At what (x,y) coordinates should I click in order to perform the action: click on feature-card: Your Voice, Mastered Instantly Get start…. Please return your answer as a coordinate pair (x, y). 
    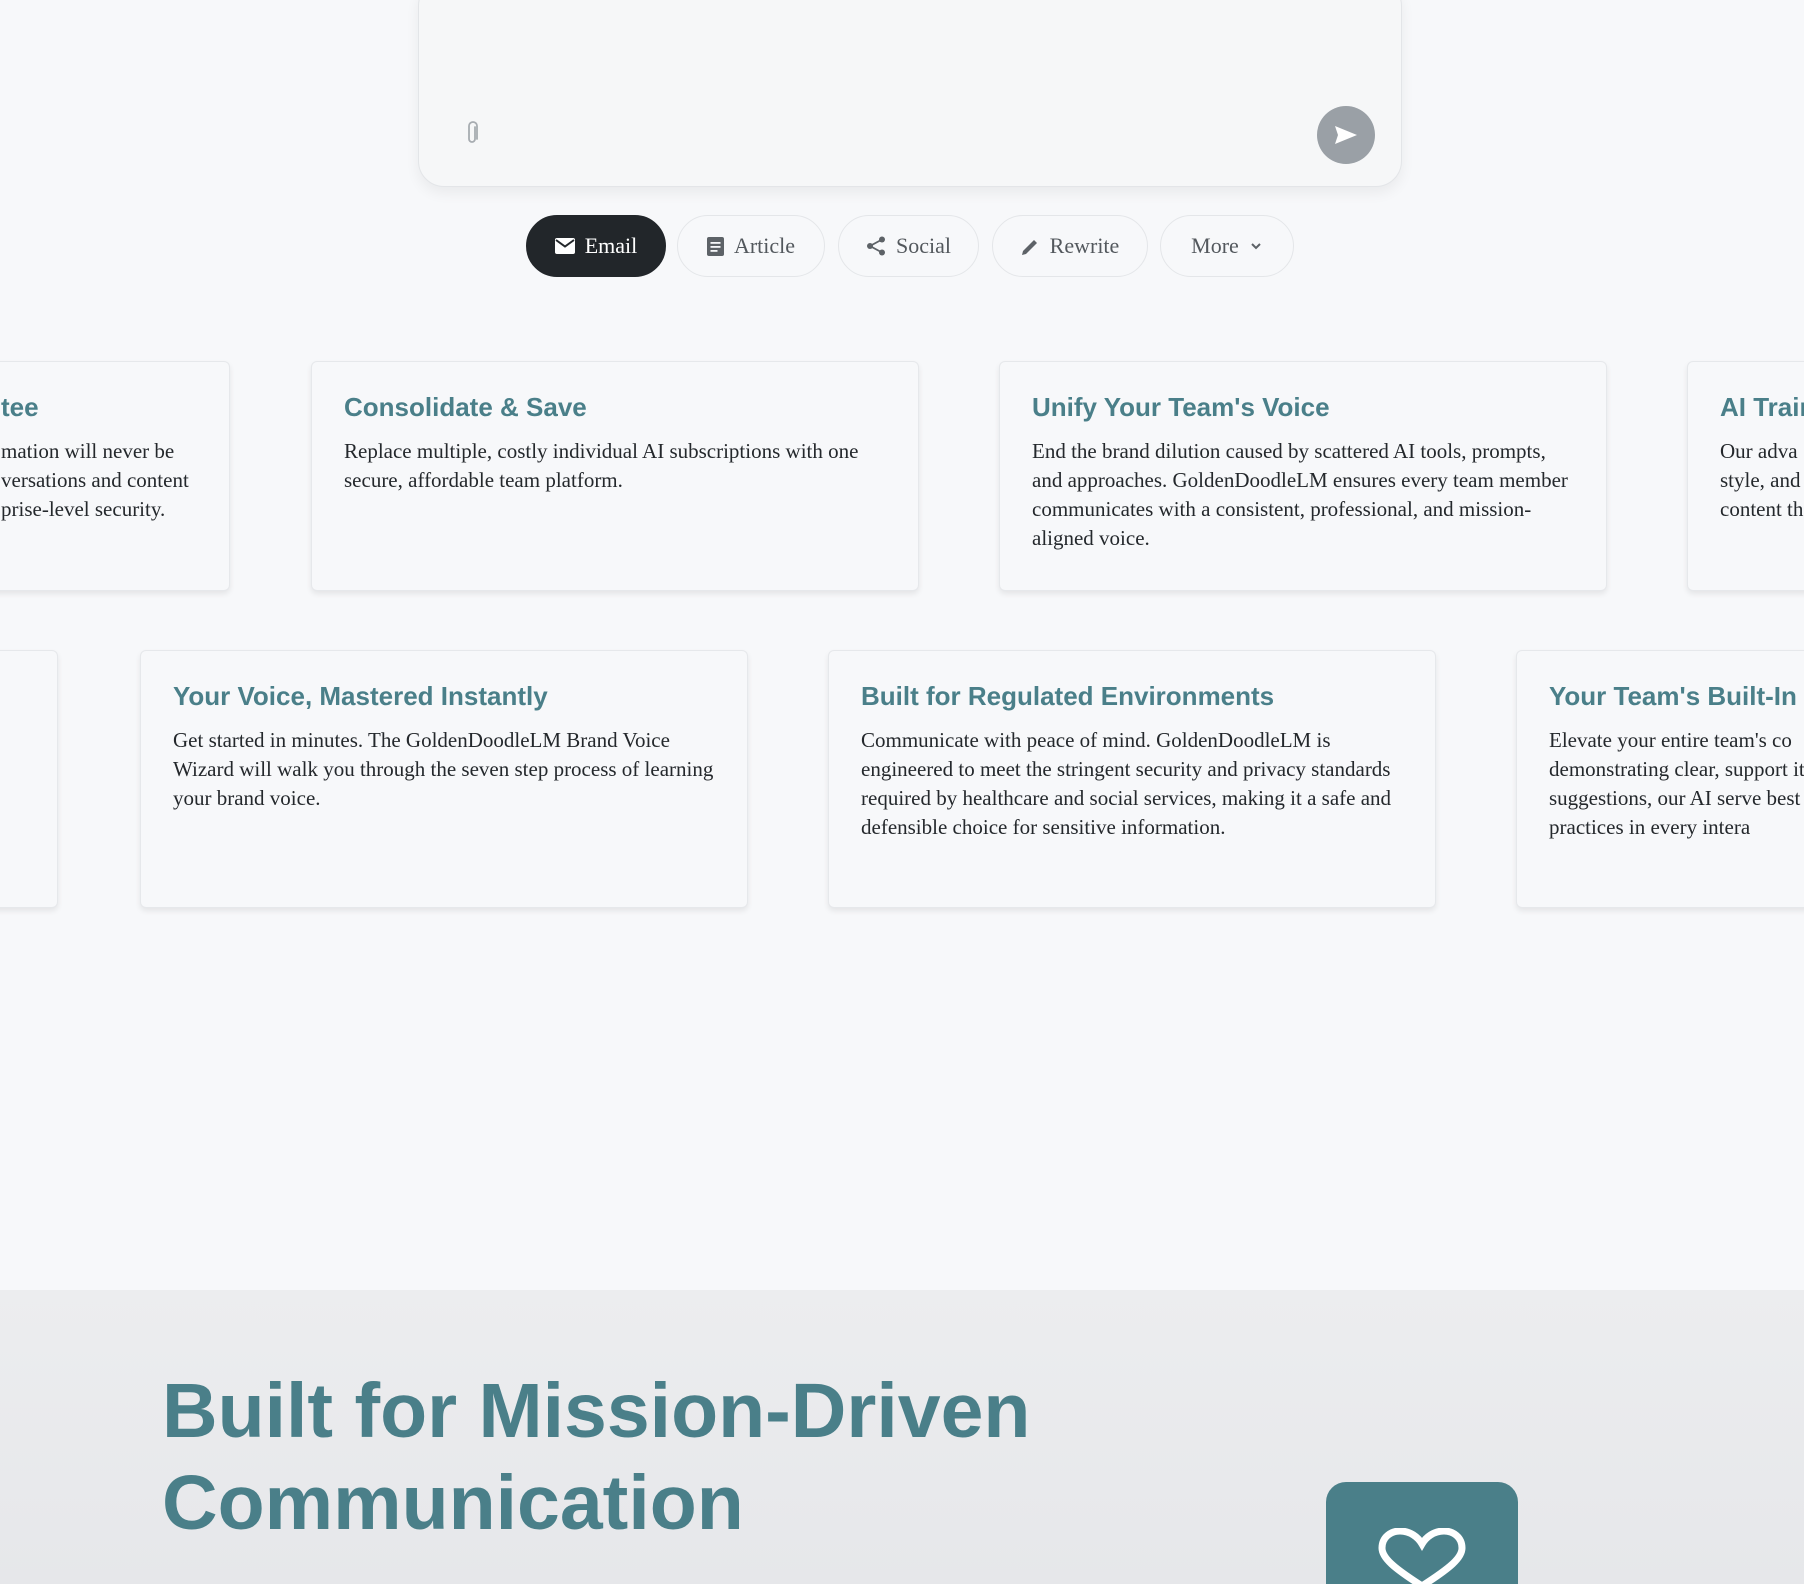
    Looking at the image, I should click on (444, 779).